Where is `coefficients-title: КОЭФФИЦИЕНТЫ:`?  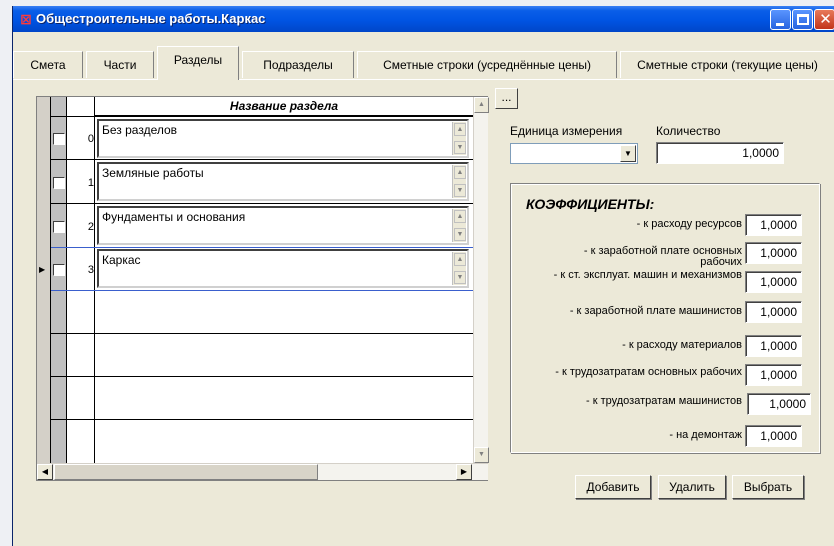
coefficients-title: КОЭФФИЦИЕНТЫ: is located at coordinates (590, 204).